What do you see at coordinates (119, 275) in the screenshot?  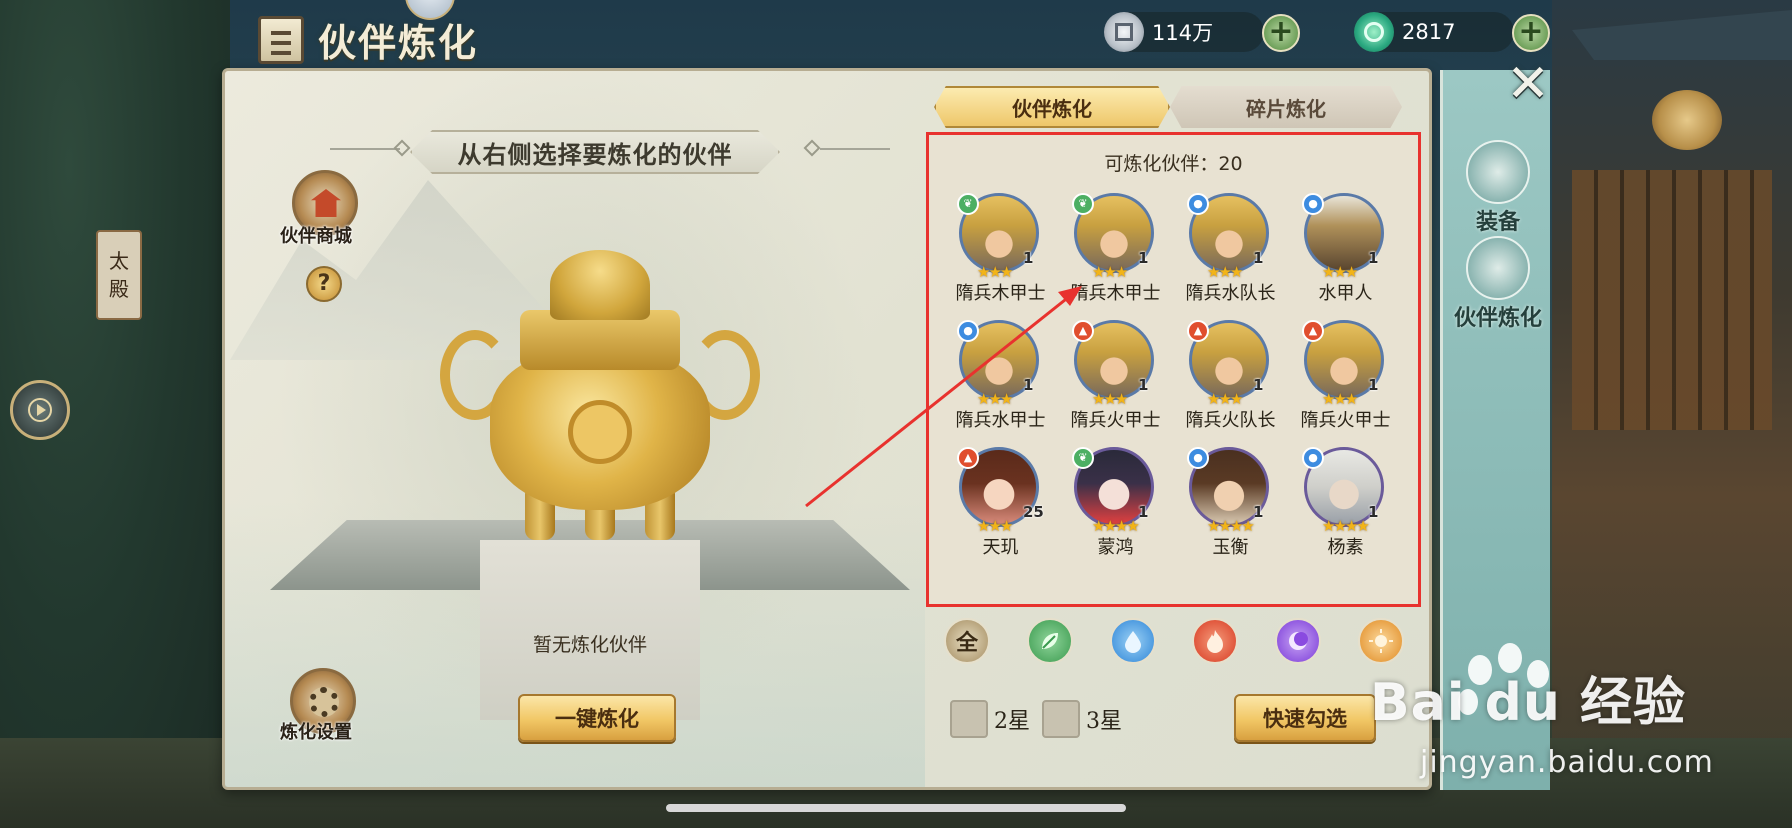 I see `background-banner: 太 殿` at bounding box center [119, 275].